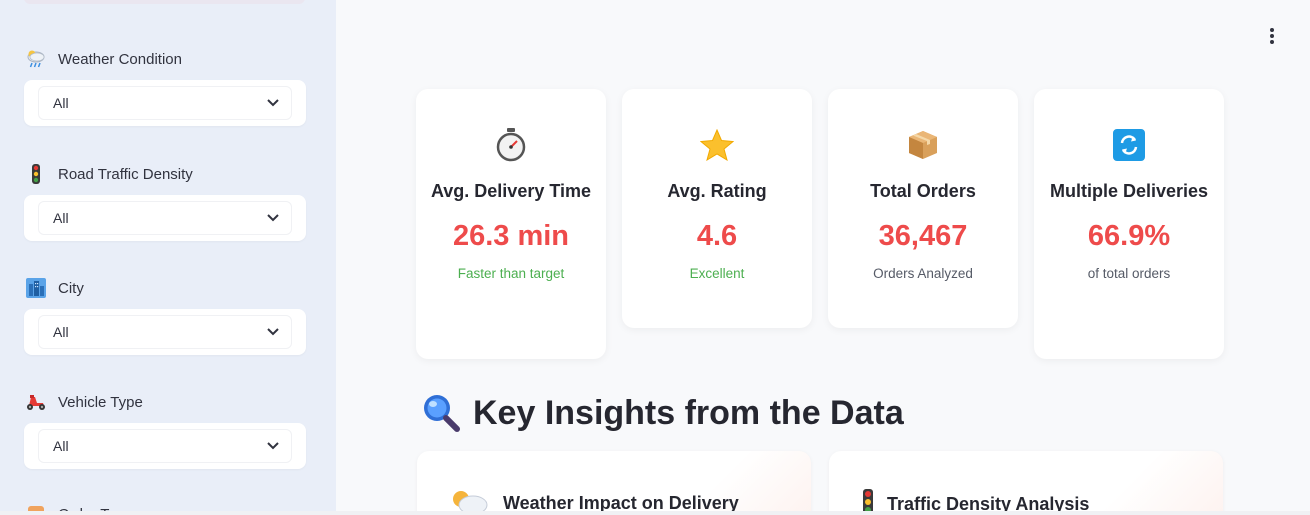  What do you see at coordinates (1129, 236) in the screenshot?
I see `metric-value: 66.9%` at bounding box center [1129, 236].